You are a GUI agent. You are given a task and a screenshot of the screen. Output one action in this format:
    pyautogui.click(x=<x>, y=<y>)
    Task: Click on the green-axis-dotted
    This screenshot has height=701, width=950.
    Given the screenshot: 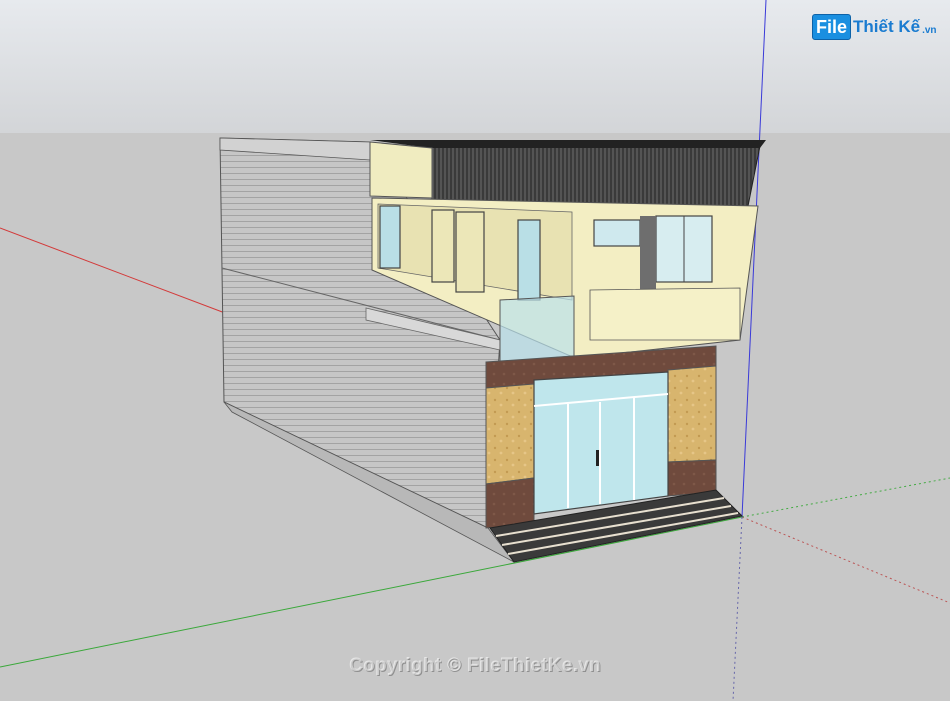 What is the action you would take?
    pyautogui.click(x=845, y=497)
    